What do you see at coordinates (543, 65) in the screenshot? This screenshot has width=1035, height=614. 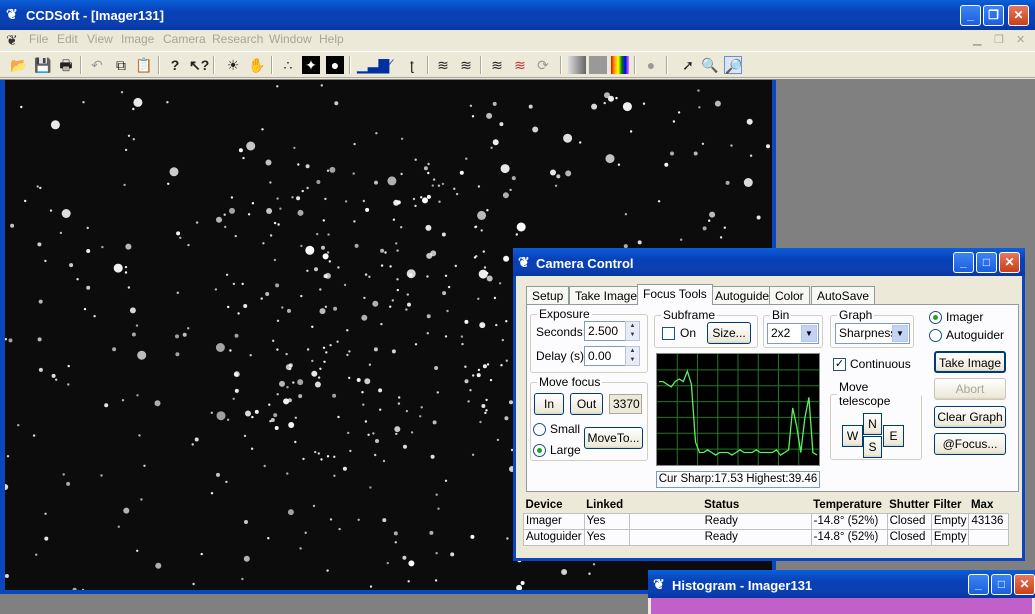 I see `rotate-icon: ⟳` at bounding box center [543, 65].